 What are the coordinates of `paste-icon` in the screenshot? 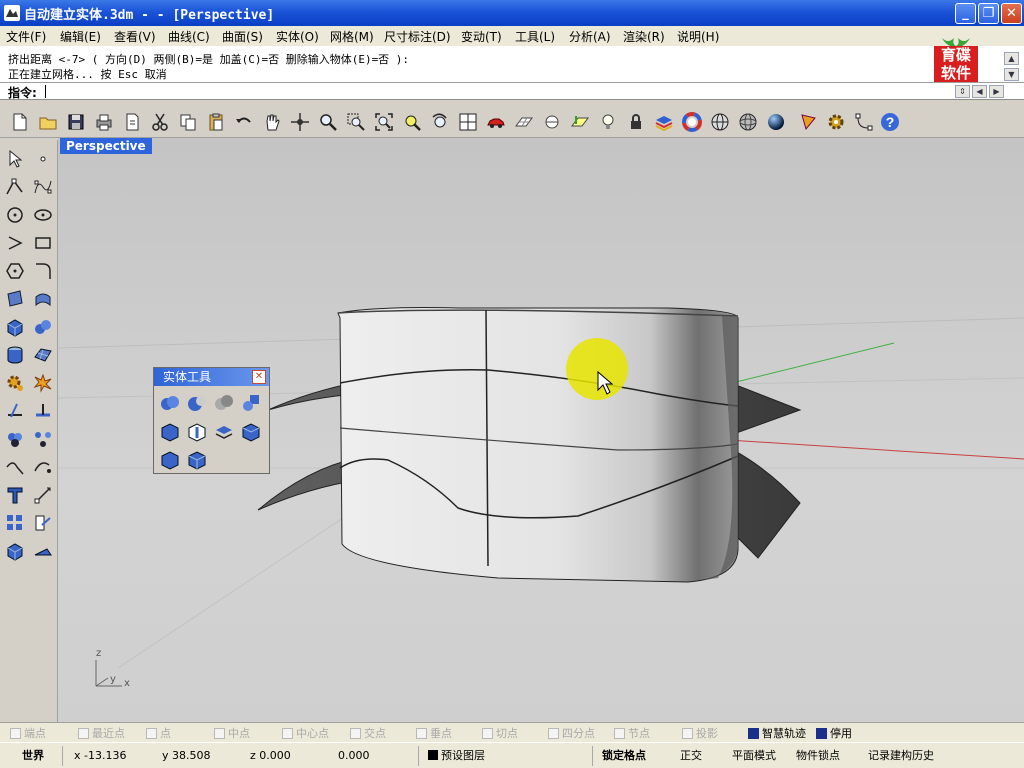 It's located at (216, 122).